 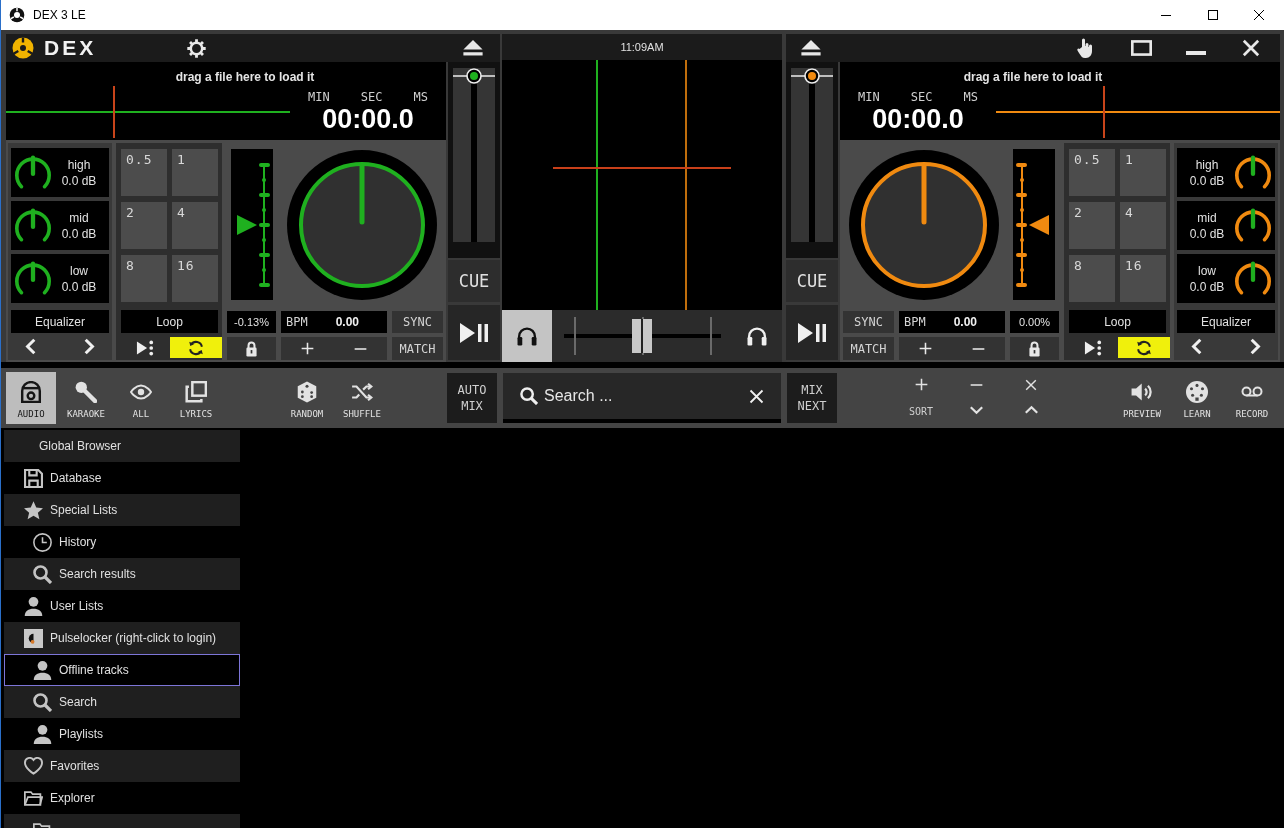 I want to click on tree-item: Offline tracks, so click(x=122, y=670).